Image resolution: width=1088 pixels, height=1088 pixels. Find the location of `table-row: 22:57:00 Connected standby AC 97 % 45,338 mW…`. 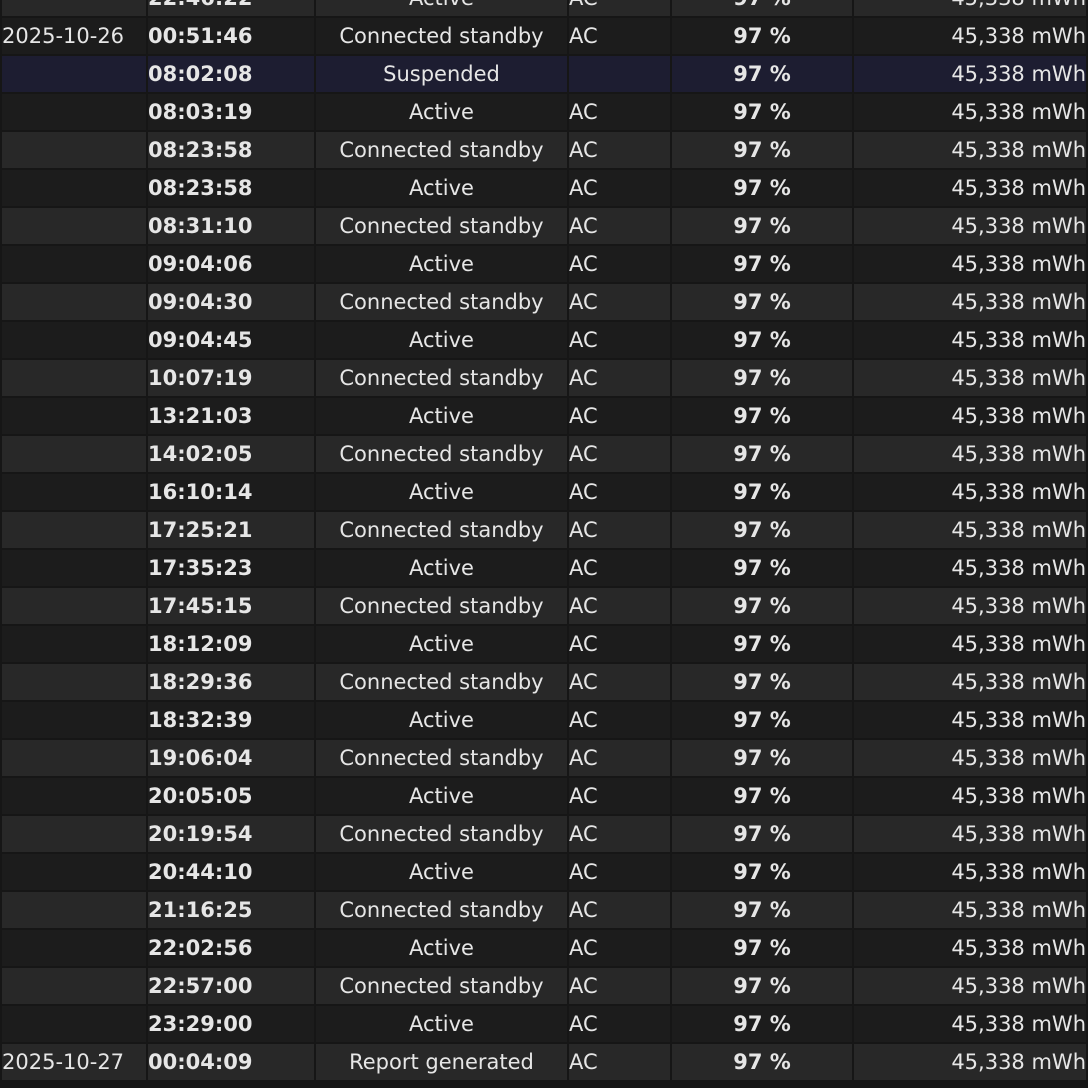

table-row: 22:57:00 Connected standby AC 97 % 45,338 mW… is located at coordinates (544, 986).